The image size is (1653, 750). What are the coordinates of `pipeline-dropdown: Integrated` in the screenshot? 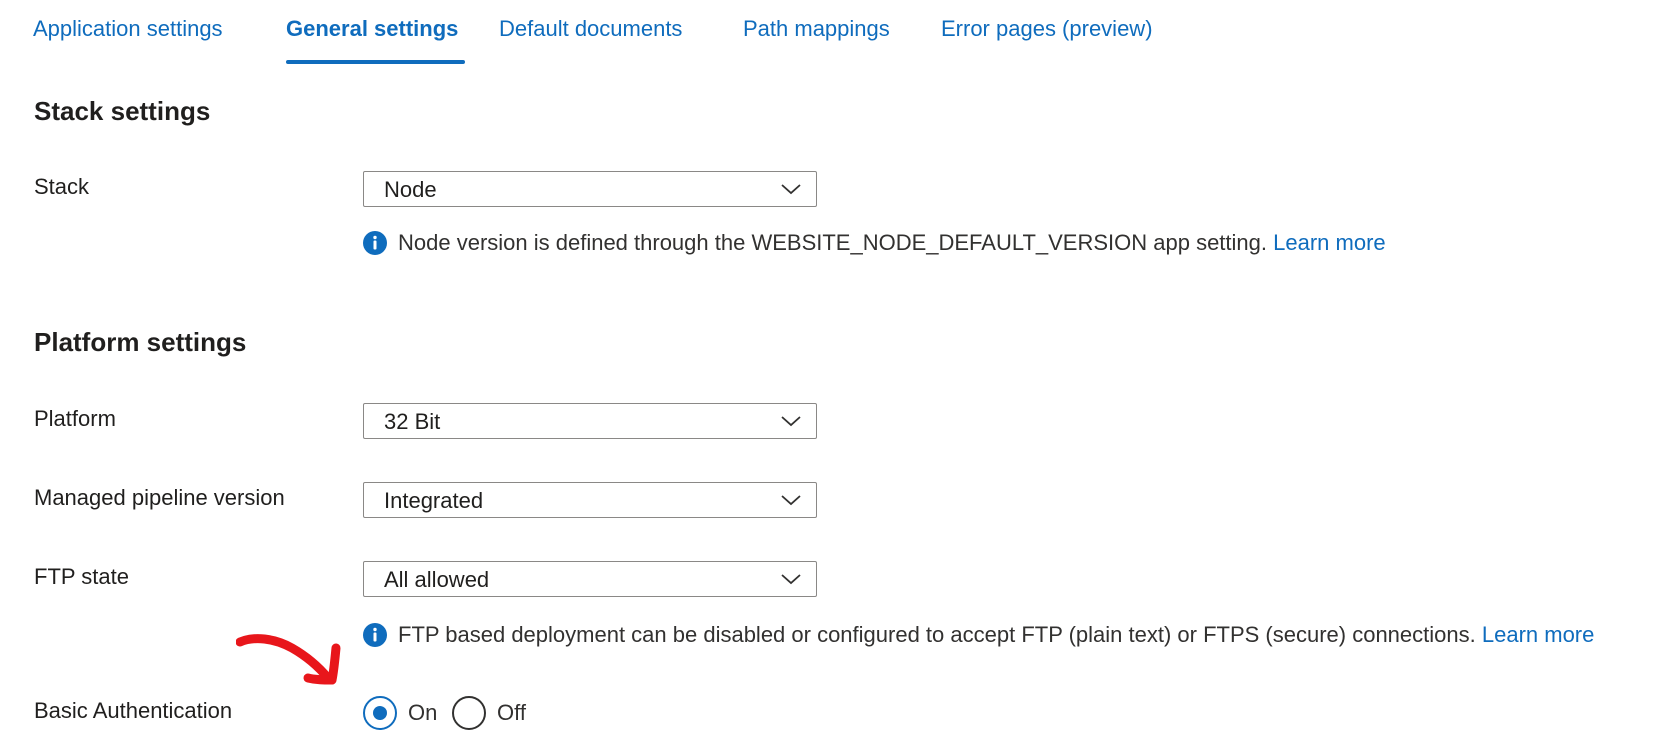 It's located at (590, 500).